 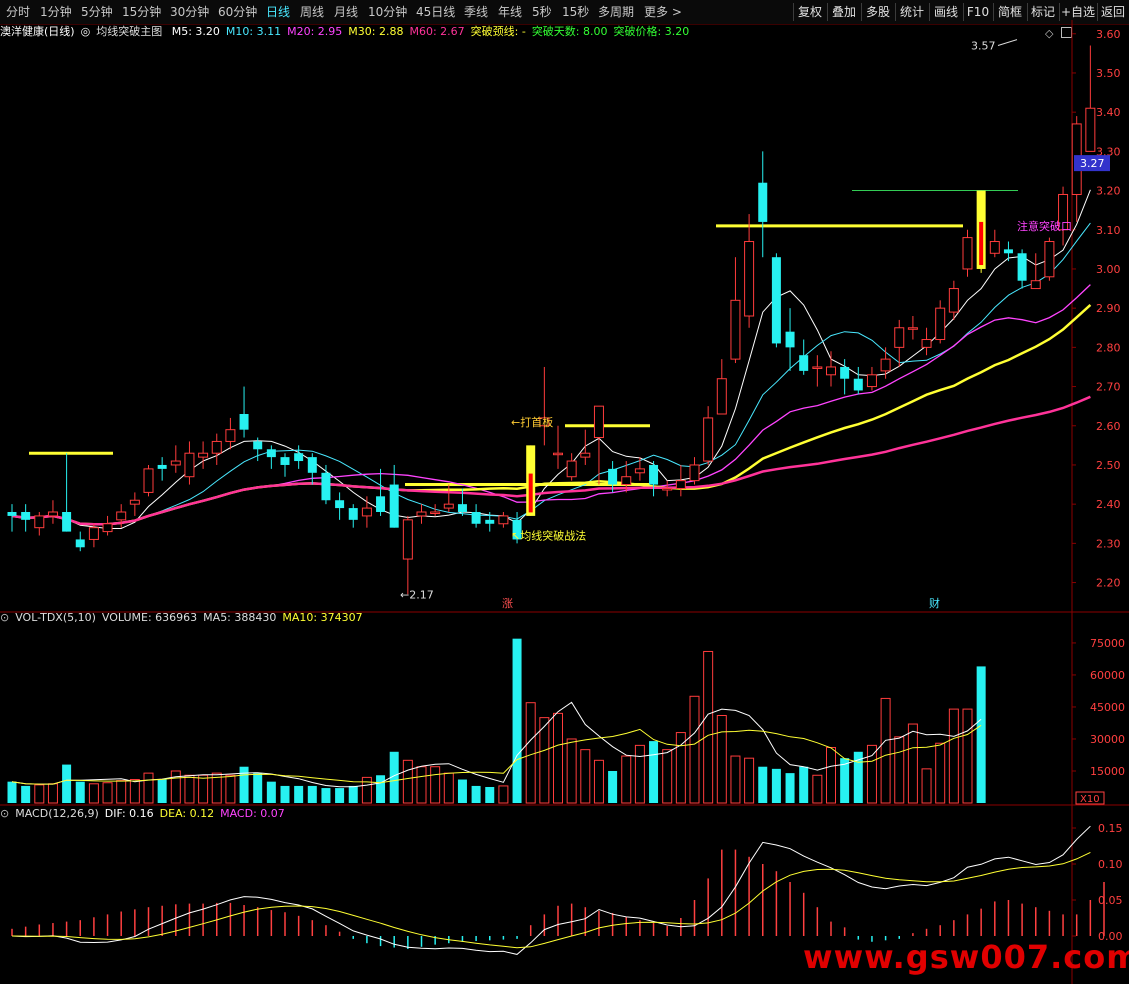 I want to click on volume-tick-label: 75000, so click(x=1107, y=643).